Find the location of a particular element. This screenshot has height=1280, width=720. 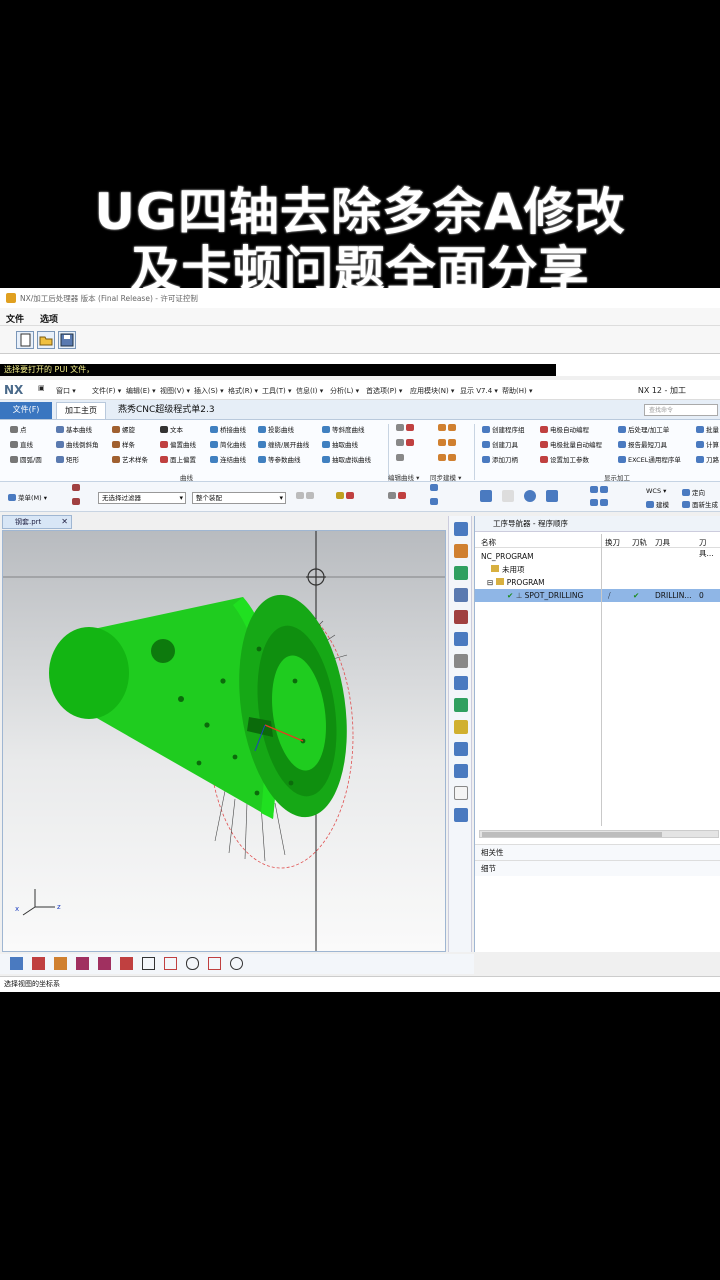

part-navigator-icon is located at coordinates (461, 639).